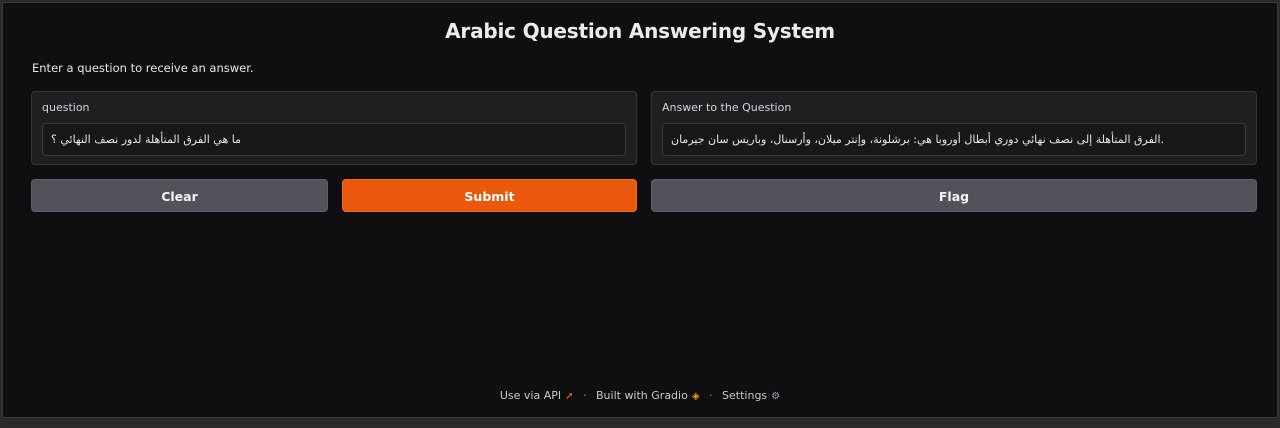  I want to click on rocket-icon: ➚, so click(569, 396).